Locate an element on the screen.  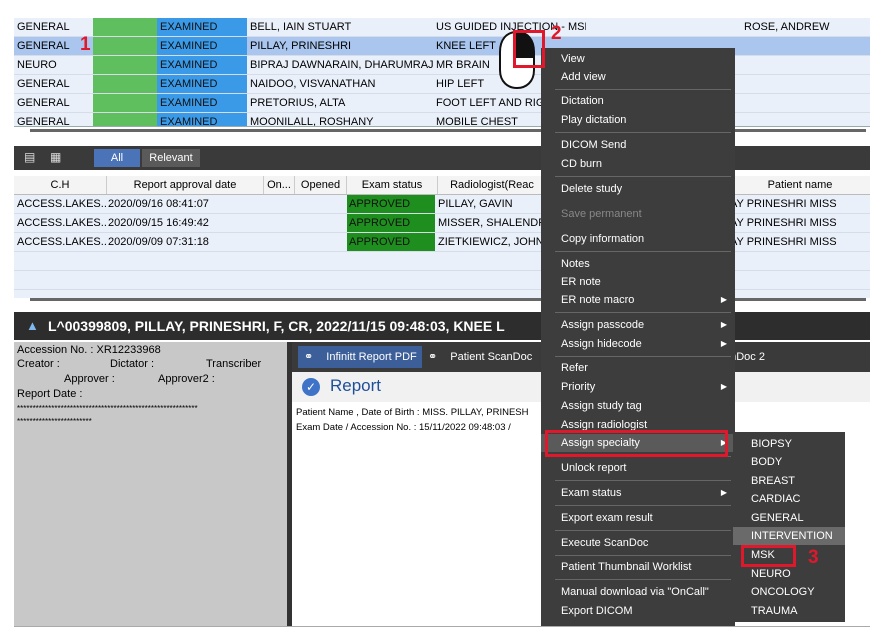
menu-item-er-note: ER note is located at coordinates (638, 282).